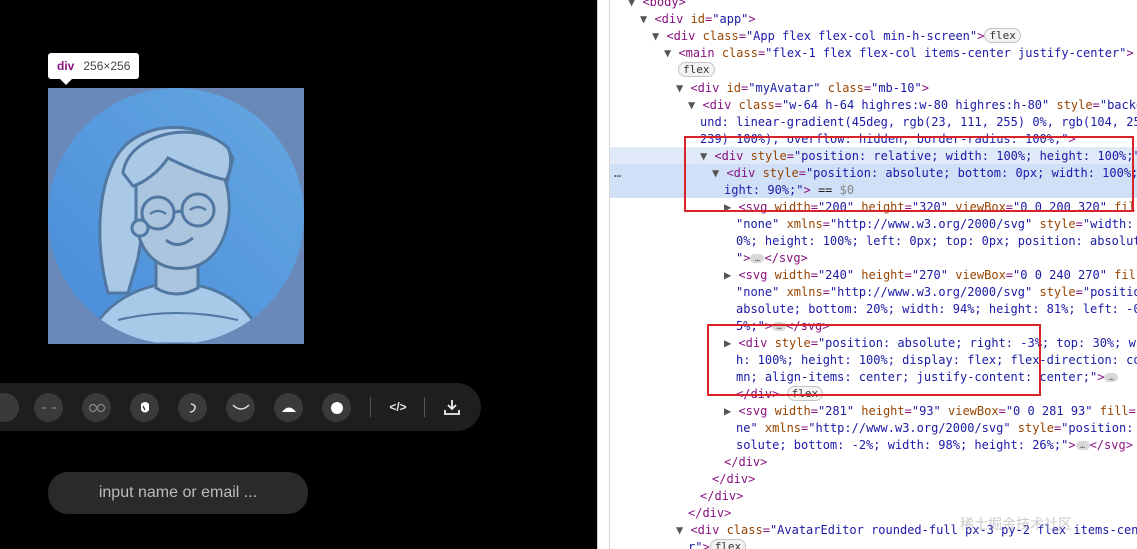 This screenshot has width=1137, height=549. I want to click on glasses-option-button, so click(96, 407).